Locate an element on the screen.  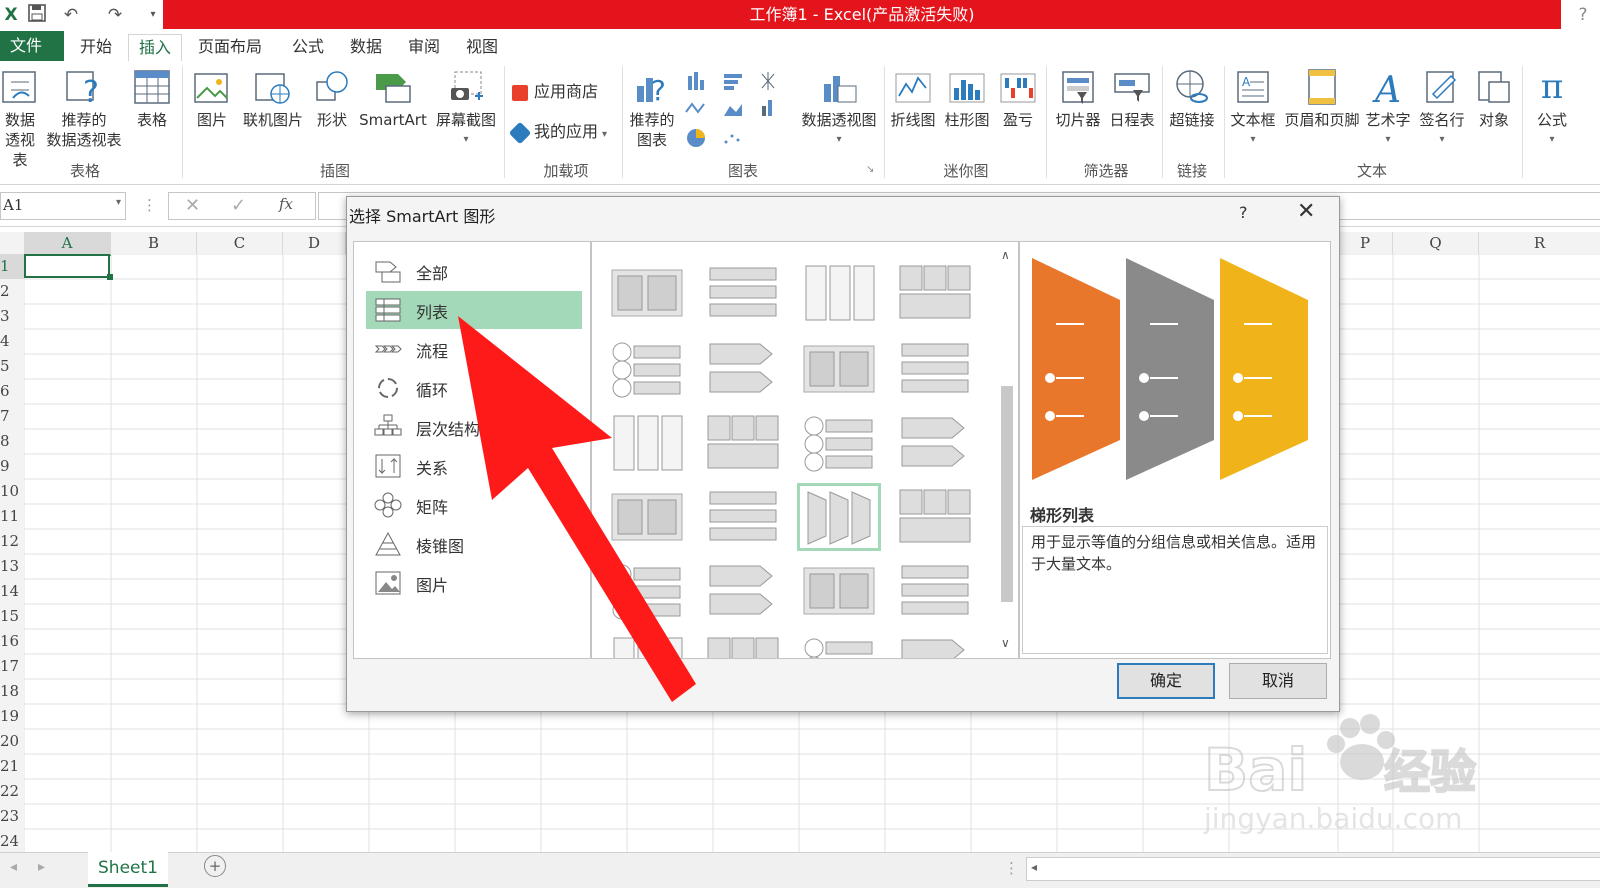
red-arrow-annotation is located at coordinates (577, 509).